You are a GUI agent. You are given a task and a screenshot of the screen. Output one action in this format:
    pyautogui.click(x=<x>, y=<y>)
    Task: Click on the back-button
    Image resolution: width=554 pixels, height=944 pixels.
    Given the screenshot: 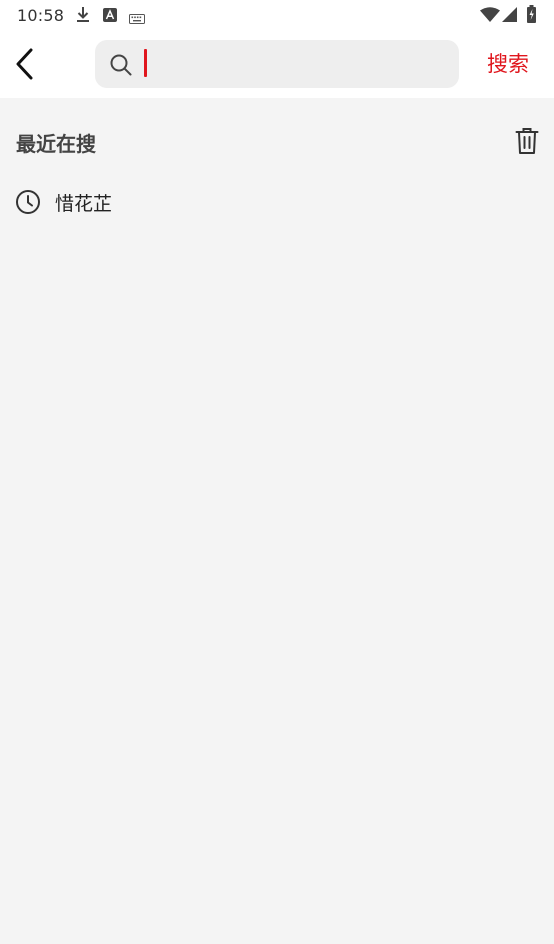 What is the action you would take?
    pyautogui.click(x=24, y=64)
    